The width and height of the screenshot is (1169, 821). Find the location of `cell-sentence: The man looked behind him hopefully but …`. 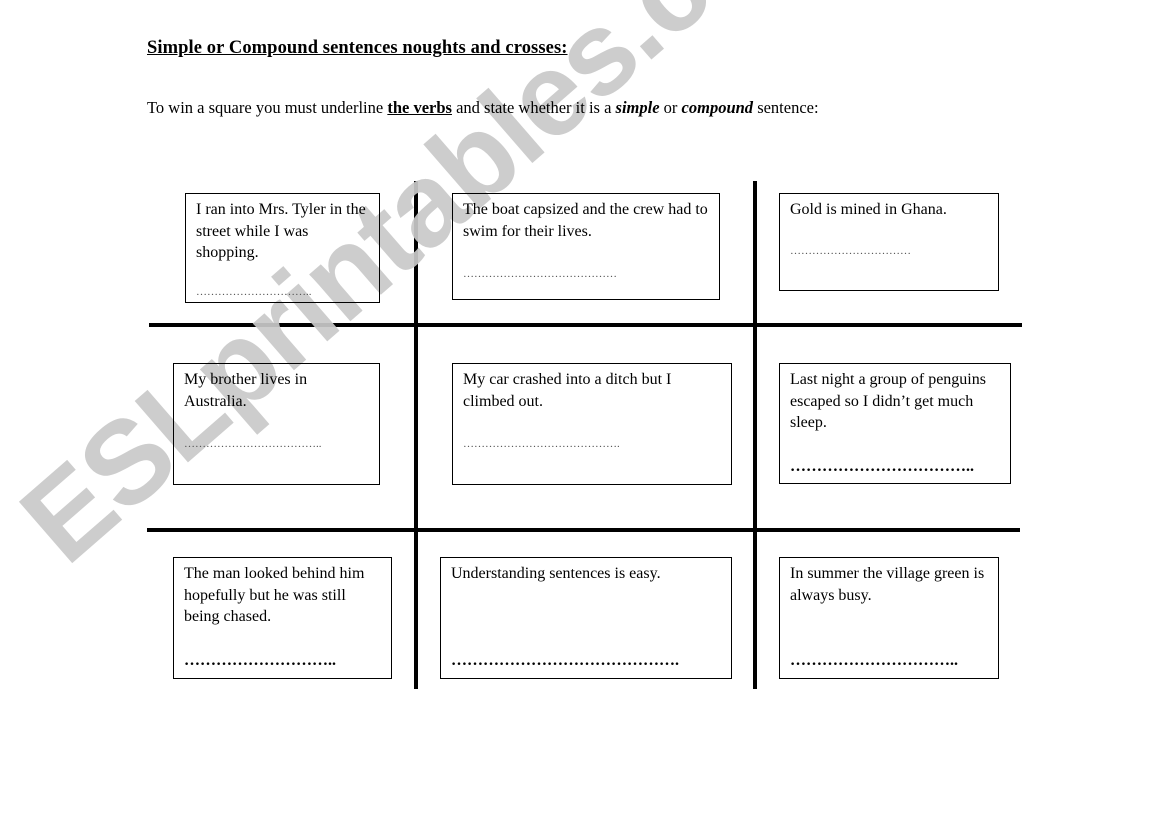

cell-sentence: The man looked behind him hopefully but … is located at coordinates (274, 595).